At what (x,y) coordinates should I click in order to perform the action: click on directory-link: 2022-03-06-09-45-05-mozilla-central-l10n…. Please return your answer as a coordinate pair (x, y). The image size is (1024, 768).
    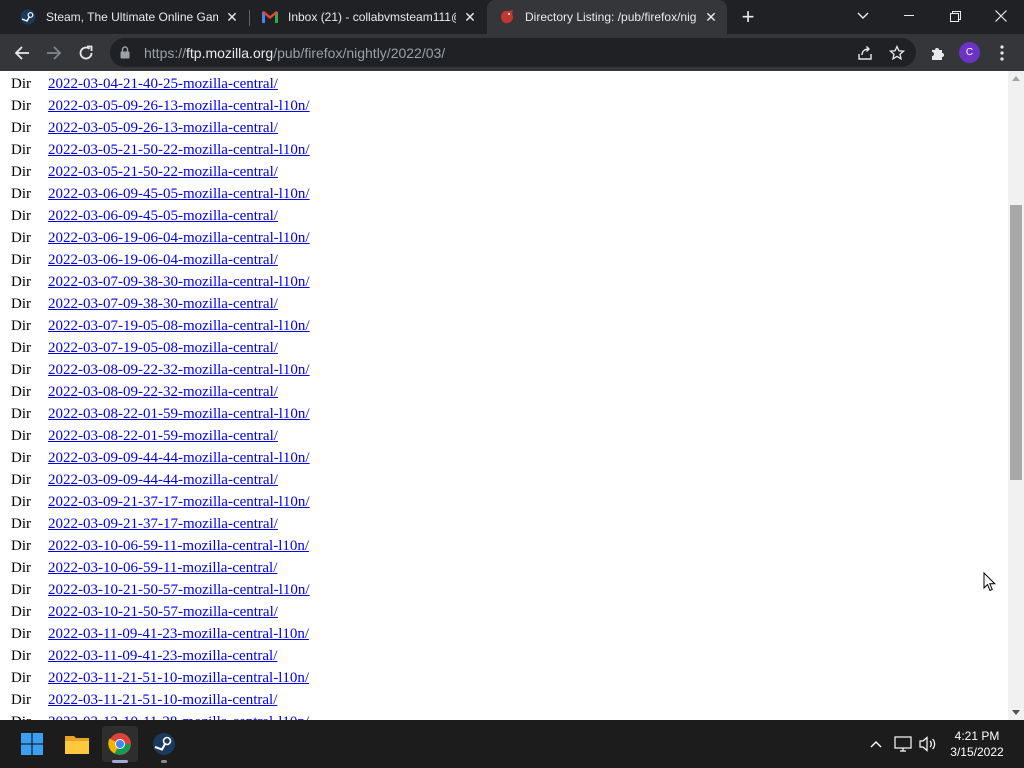
    Looking at the image, I should click on (179, 194).